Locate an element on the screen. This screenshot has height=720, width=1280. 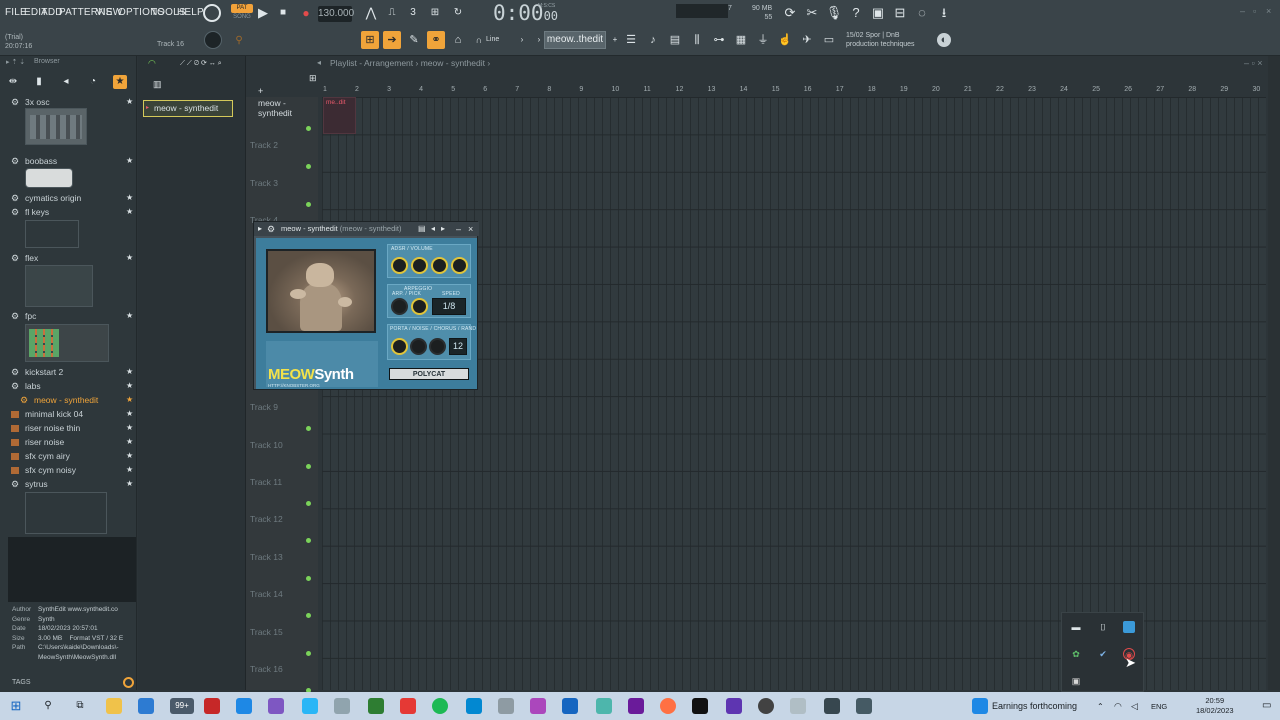
network-icon: ◠ is located at coordinates (1118, 706).